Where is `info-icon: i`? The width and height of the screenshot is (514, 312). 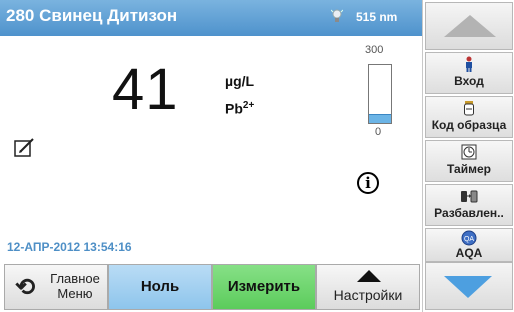 info-icon: i is located at coordinates (368, 183).